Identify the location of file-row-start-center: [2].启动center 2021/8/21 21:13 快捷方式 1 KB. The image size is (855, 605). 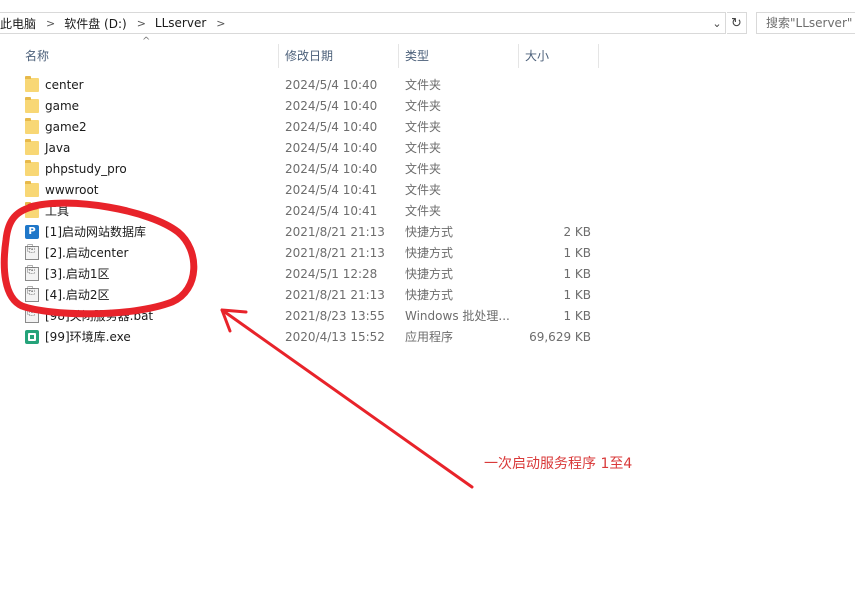
(427, 253).